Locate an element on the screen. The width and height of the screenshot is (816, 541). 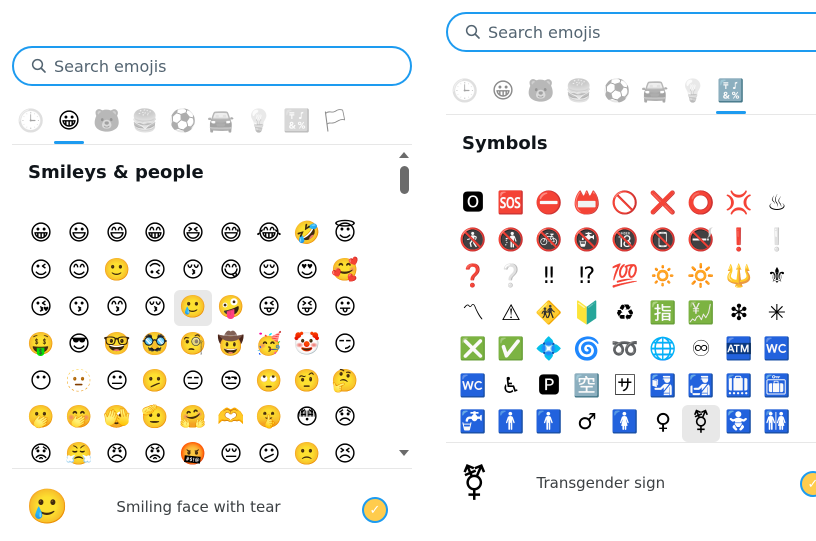
emoji-cell: 🈯 is located at coordinates (663, 314).